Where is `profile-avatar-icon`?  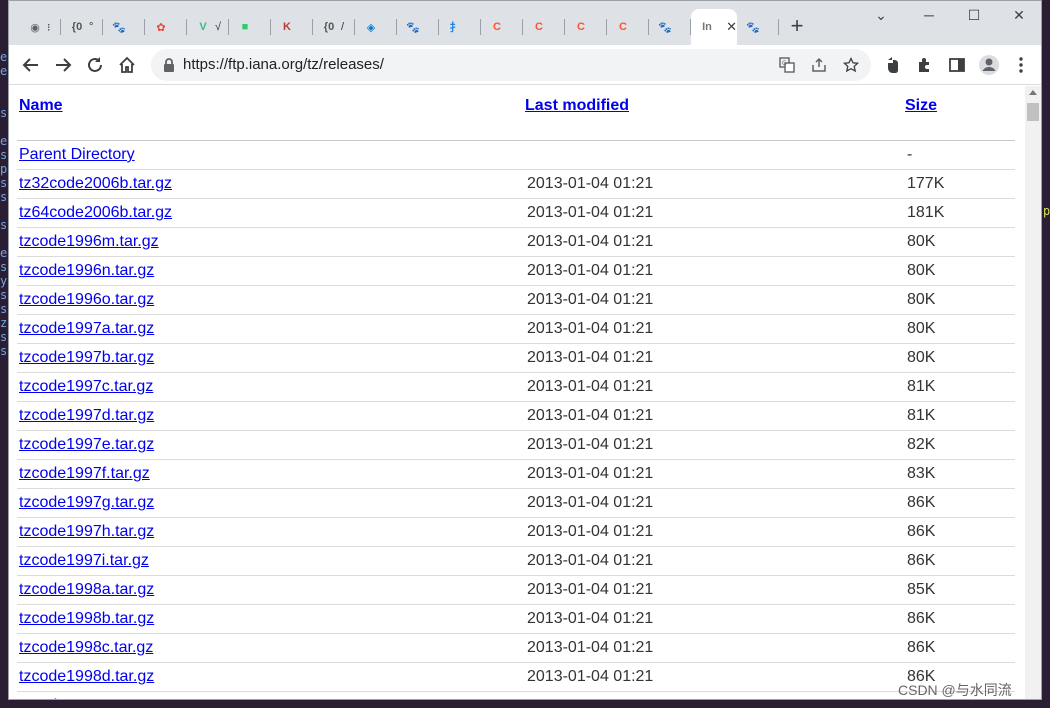 profile-avatar-icon is located at coordinates (989, 65).